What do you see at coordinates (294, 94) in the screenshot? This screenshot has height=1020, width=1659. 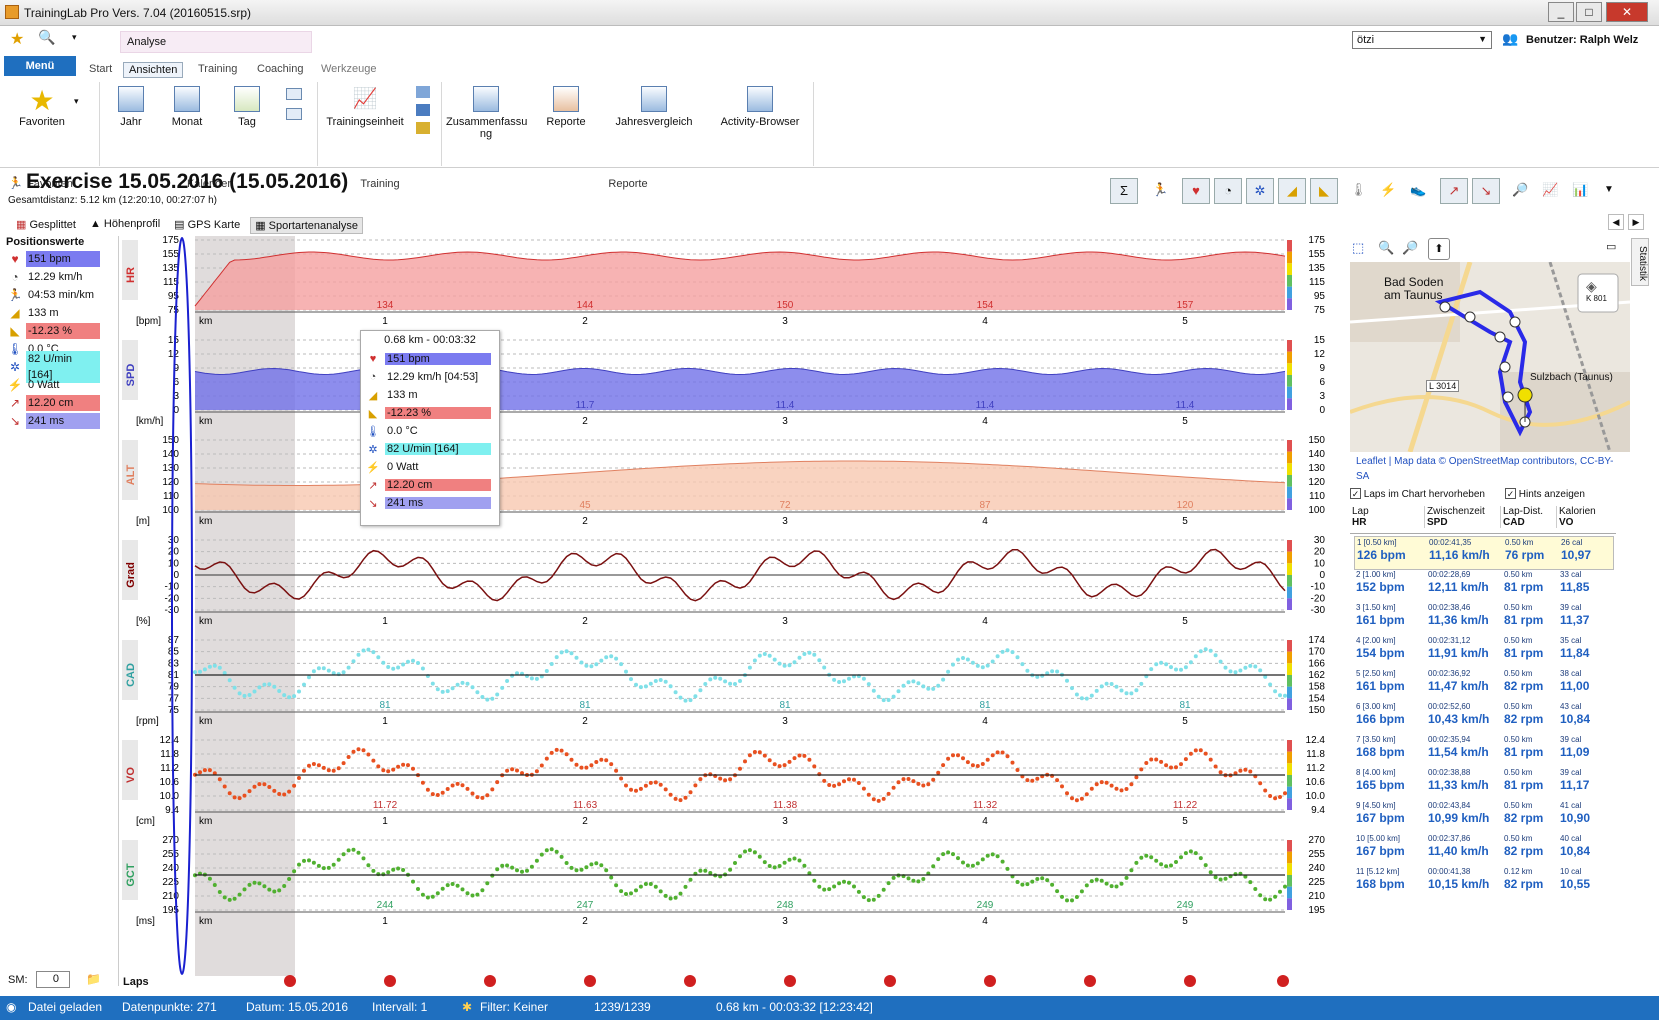 I see `list-icon` at bounding box center [294, 94].